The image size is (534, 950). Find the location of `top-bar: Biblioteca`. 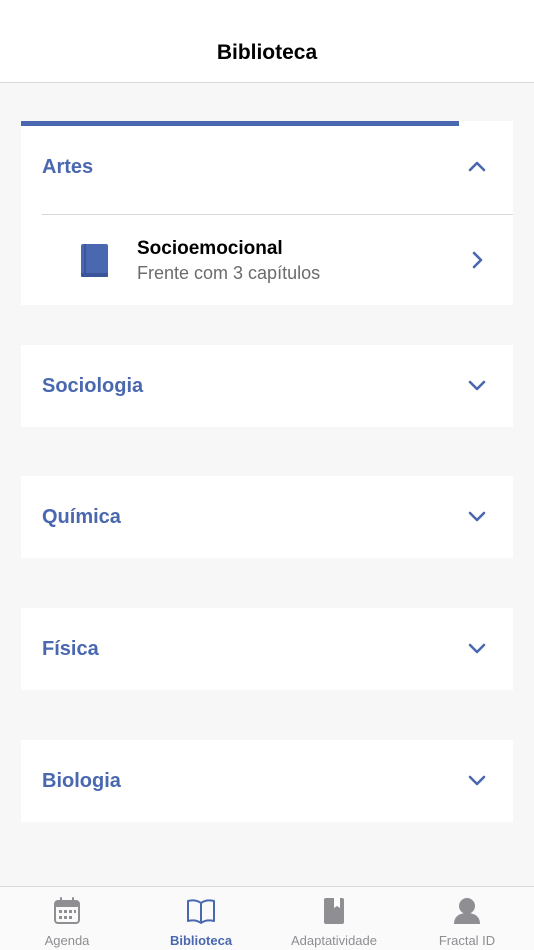

top-bar: Biblioteca is located at coordinates (267, 41).